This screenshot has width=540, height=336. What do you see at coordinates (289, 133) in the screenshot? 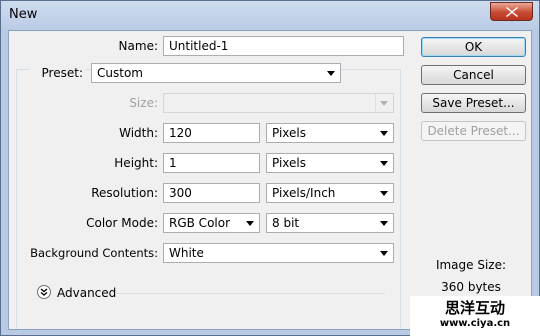
I see `width-unit-value: Pixels` at bounding box center [289, 133].